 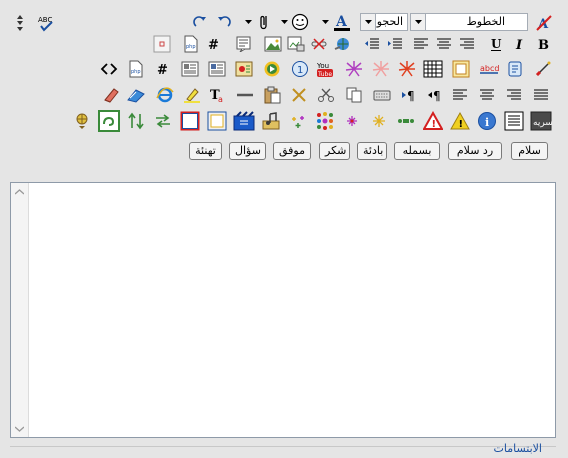 I want to click on justify-icon, so click(x=541, y=95).